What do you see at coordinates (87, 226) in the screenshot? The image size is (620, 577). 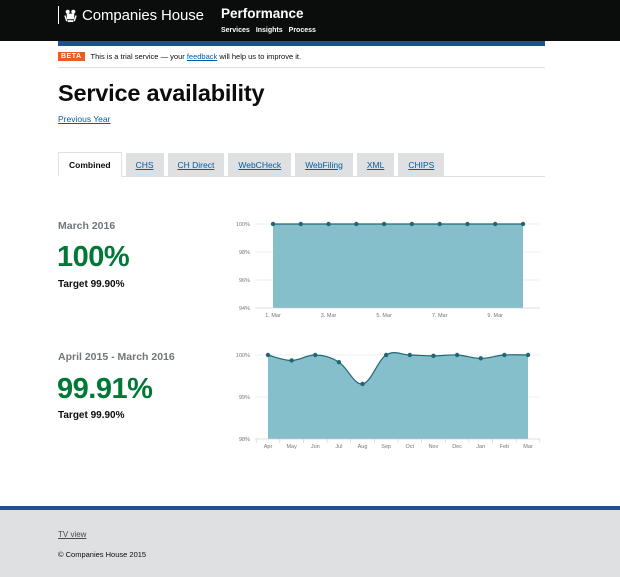 I see `period-label: March 2016` at bounding box center [87, 226].